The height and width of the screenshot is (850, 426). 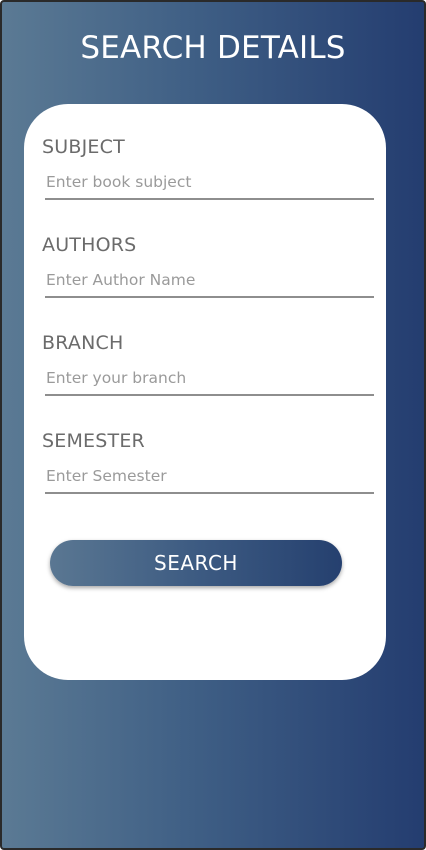 I want to click on subject-field-group: SUBJECT, so click(x=208, y=168).